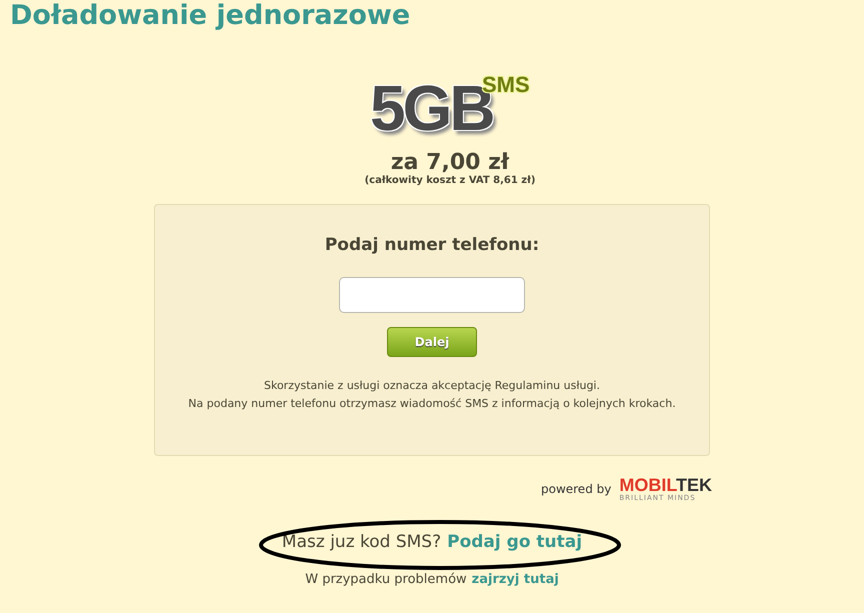  Describe the element at coordinates (665, 485) in the screenshot. I see `brand-name: MOBILTEK` at that location.